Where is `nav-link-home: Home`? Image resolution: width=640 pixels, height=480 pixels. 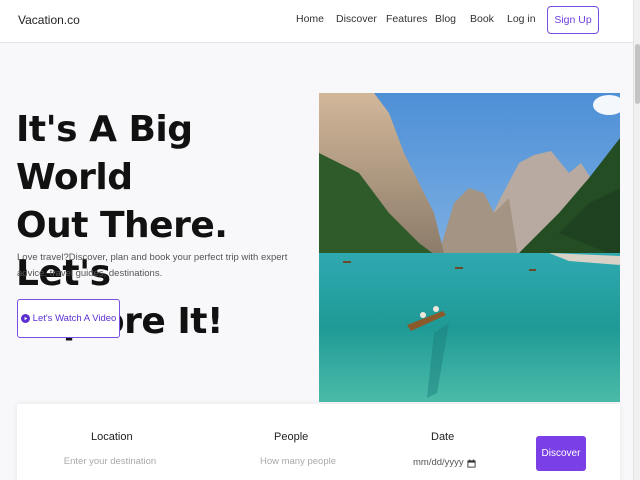 nav-link-home: Home is located at coordinates (310, 19).